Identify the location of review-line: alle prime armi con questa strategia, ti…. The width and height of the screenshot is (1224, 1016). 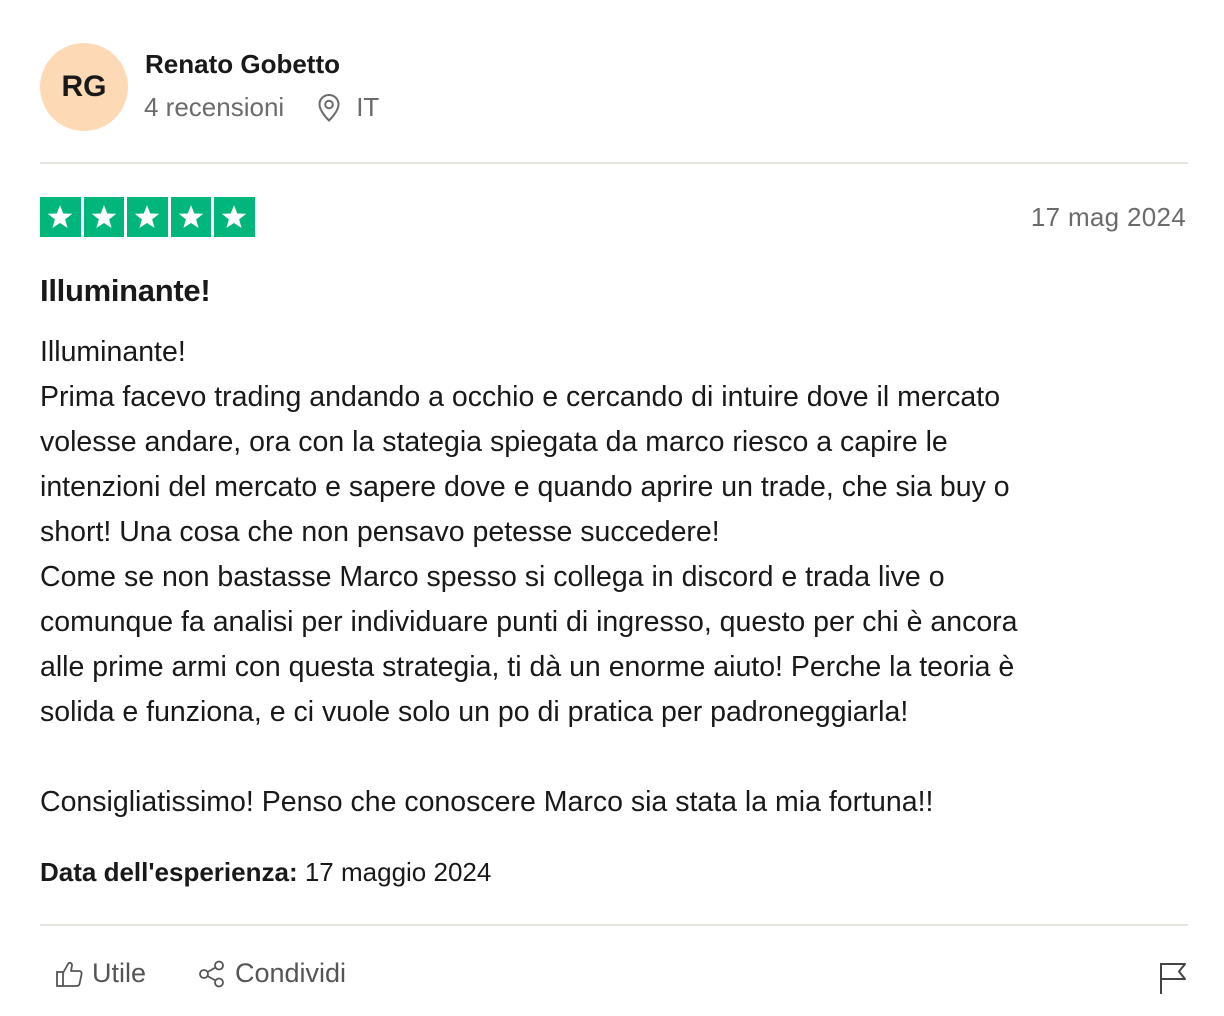
(527, 667).